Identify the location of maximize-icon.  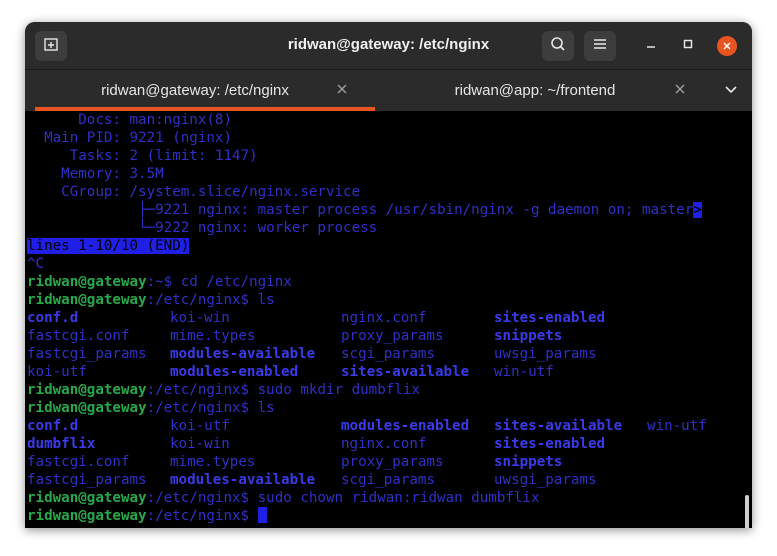
(688, 46).